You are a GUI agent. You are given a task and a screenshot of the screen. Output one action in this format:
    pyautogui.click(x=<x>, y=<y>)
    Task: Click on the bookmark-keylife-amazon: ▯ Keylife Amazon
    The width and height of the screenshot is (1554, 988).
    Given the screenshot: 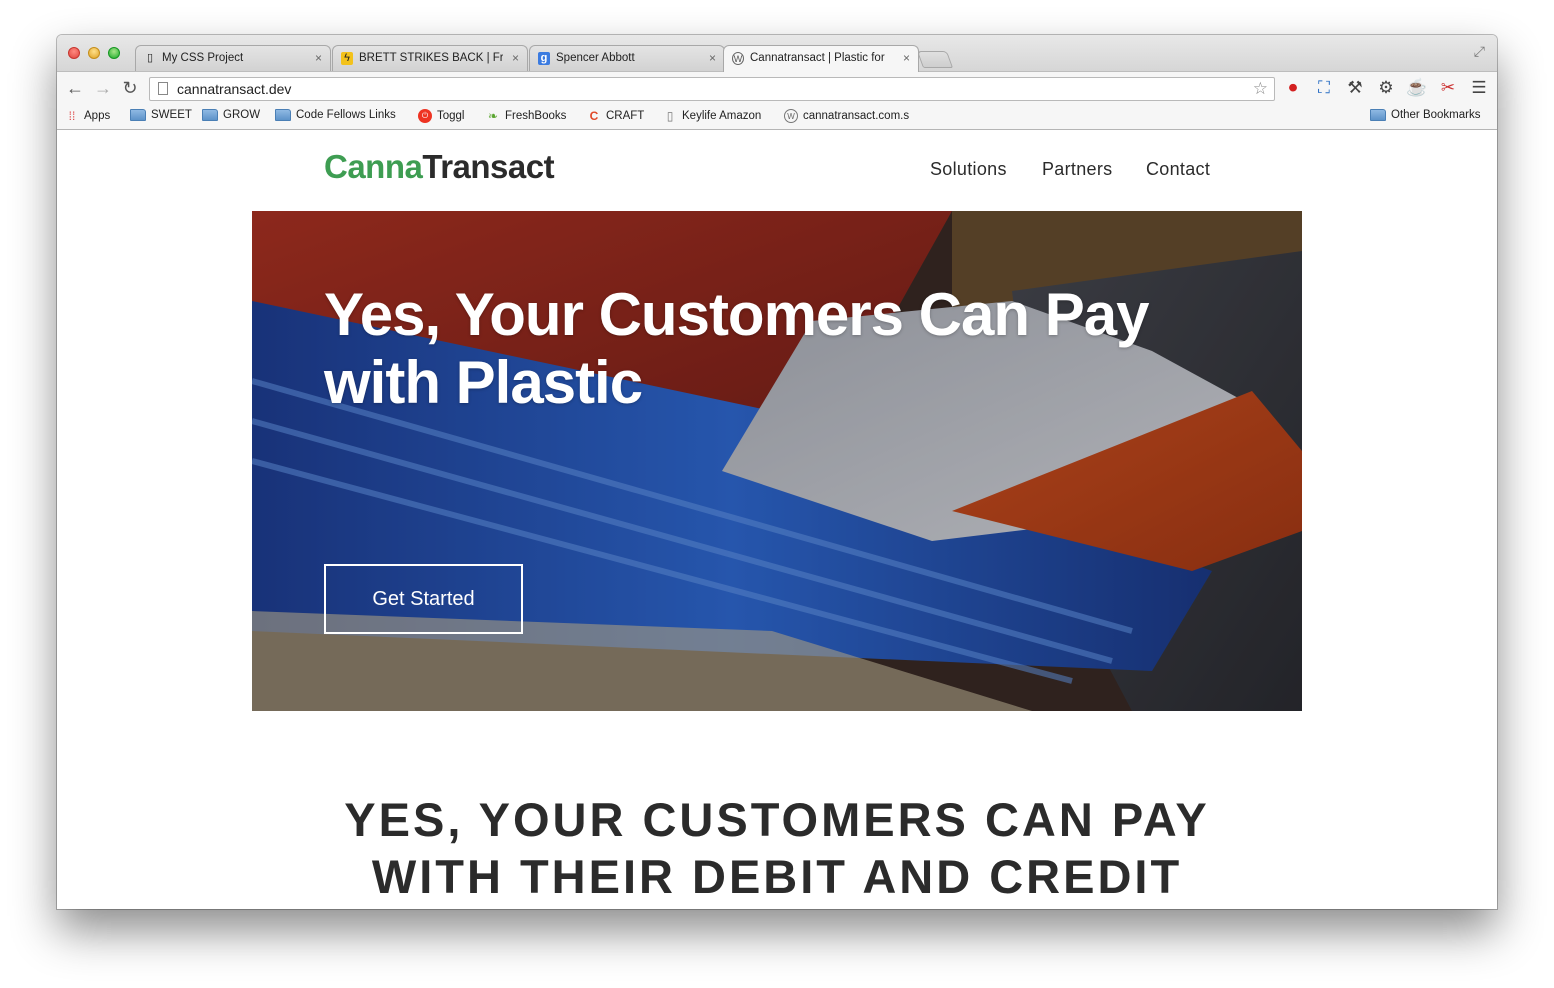 What is the action you would take?
    pyautogui.click(x=712, y=116)
    